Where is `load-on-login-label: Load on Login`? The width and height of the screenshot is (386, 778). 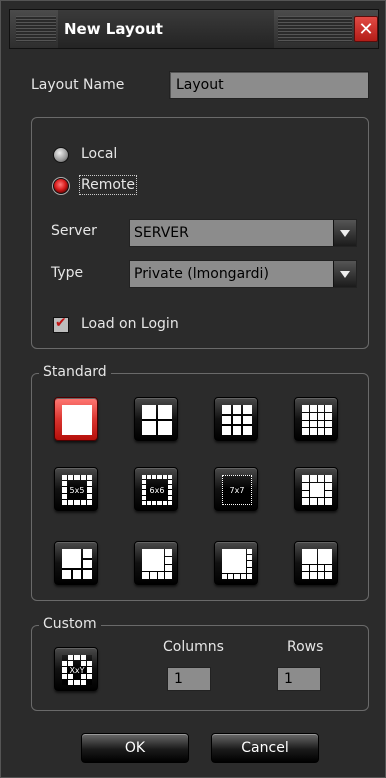
load-on-login-label: Load on Login is located at coordinates (130, 324).